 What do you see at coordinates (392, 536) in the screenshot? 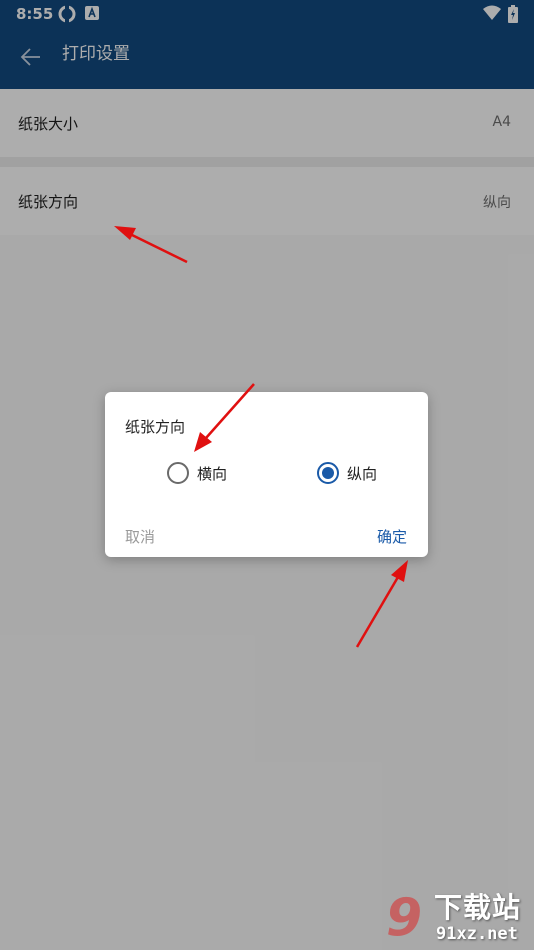
I see `ok-button: 确定` at bounding box center [392, 536].